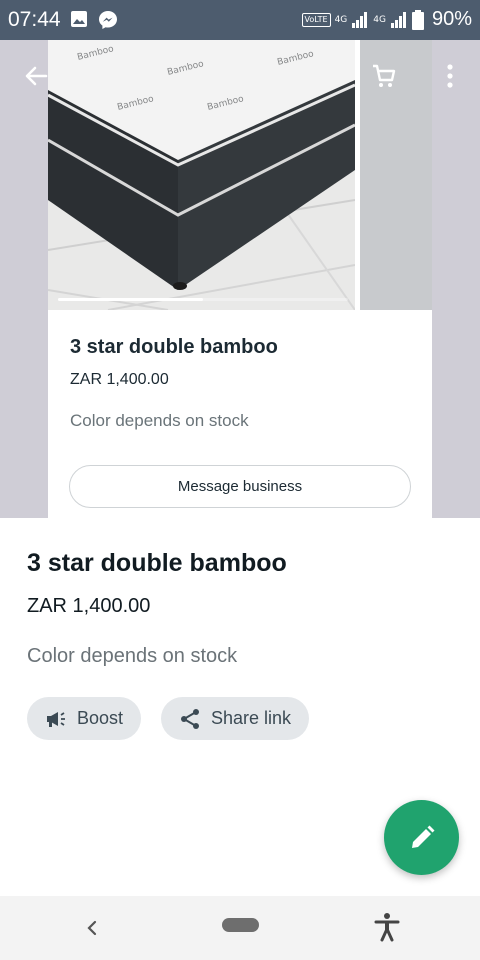 This screenshot has height=960, width=480. I want to click on card-price: ZAR 1,400.00, so click(119, 379).